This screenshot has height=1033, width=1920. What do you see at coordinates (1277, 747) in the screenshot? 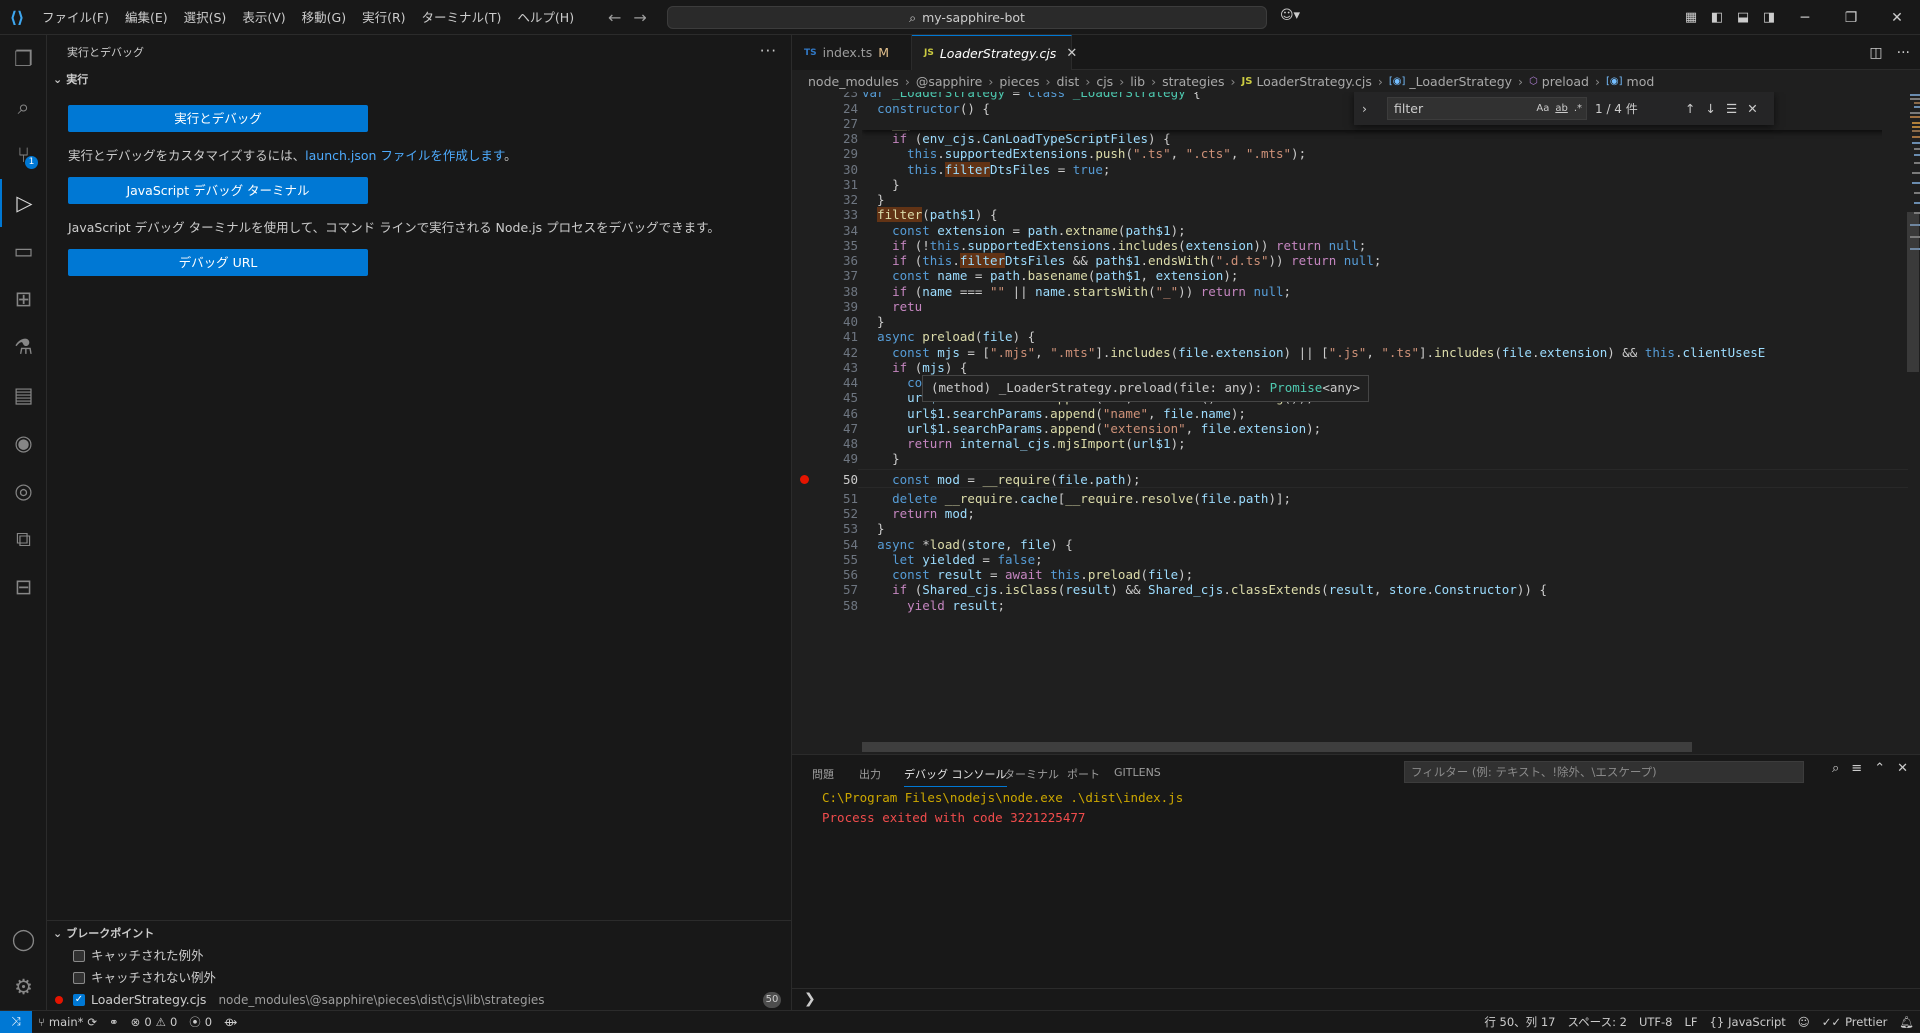
I see `horizontal-scrollbar` at bounding box center [1277, 747].